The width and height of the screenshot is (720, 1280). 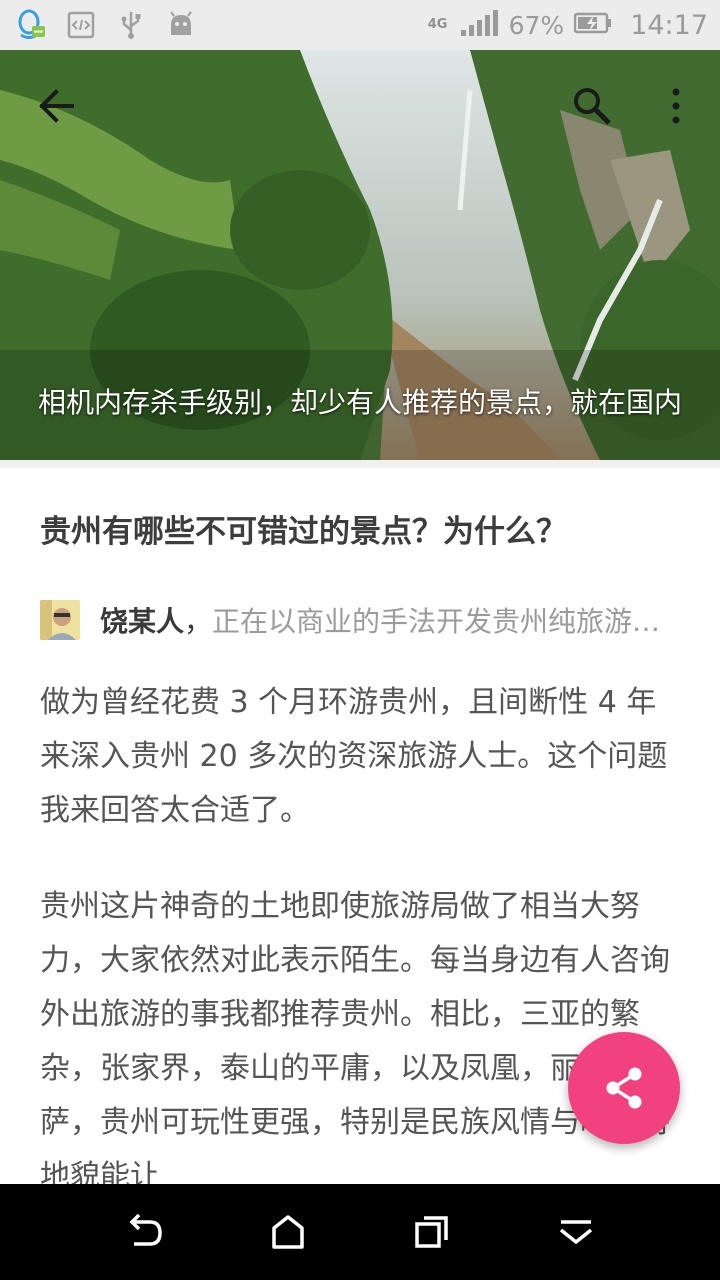 I want to click on nav-back-button, so click(x=144, y=1232).